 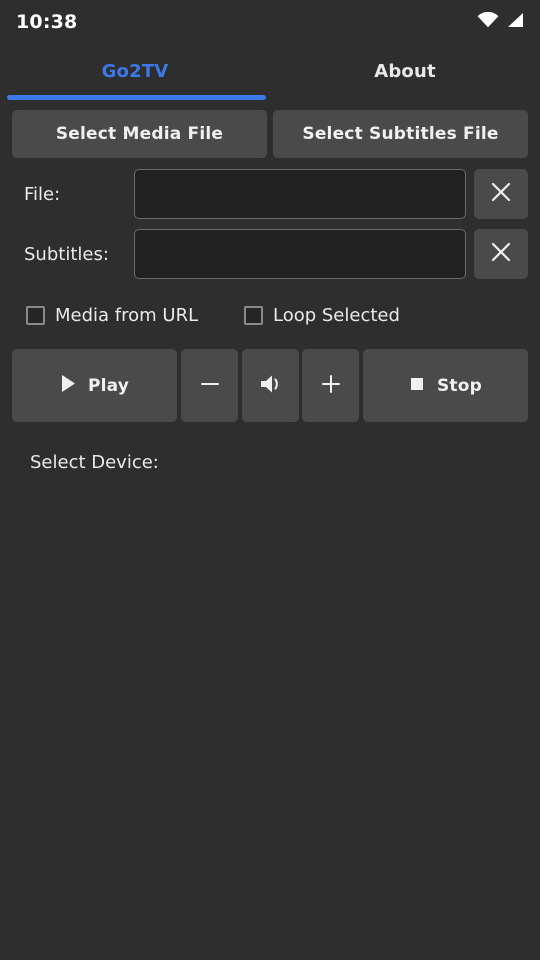 I want to click on file-path-input, so click(x=300, y=194).